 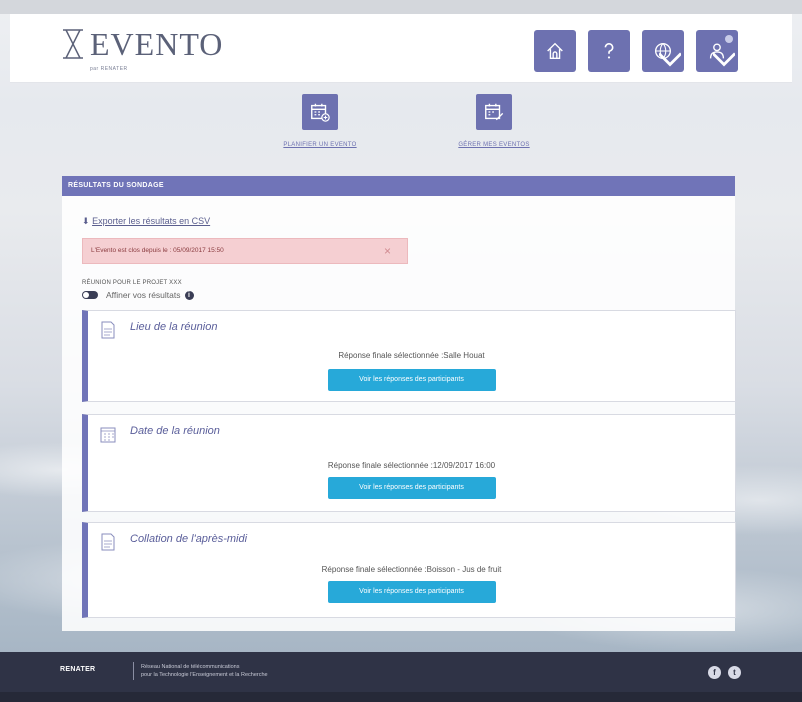 What do you see at coordinates (109, 69) in the screenshot?
I see `brand-subtitle: par RENATER` at bounding box center [109, 69].